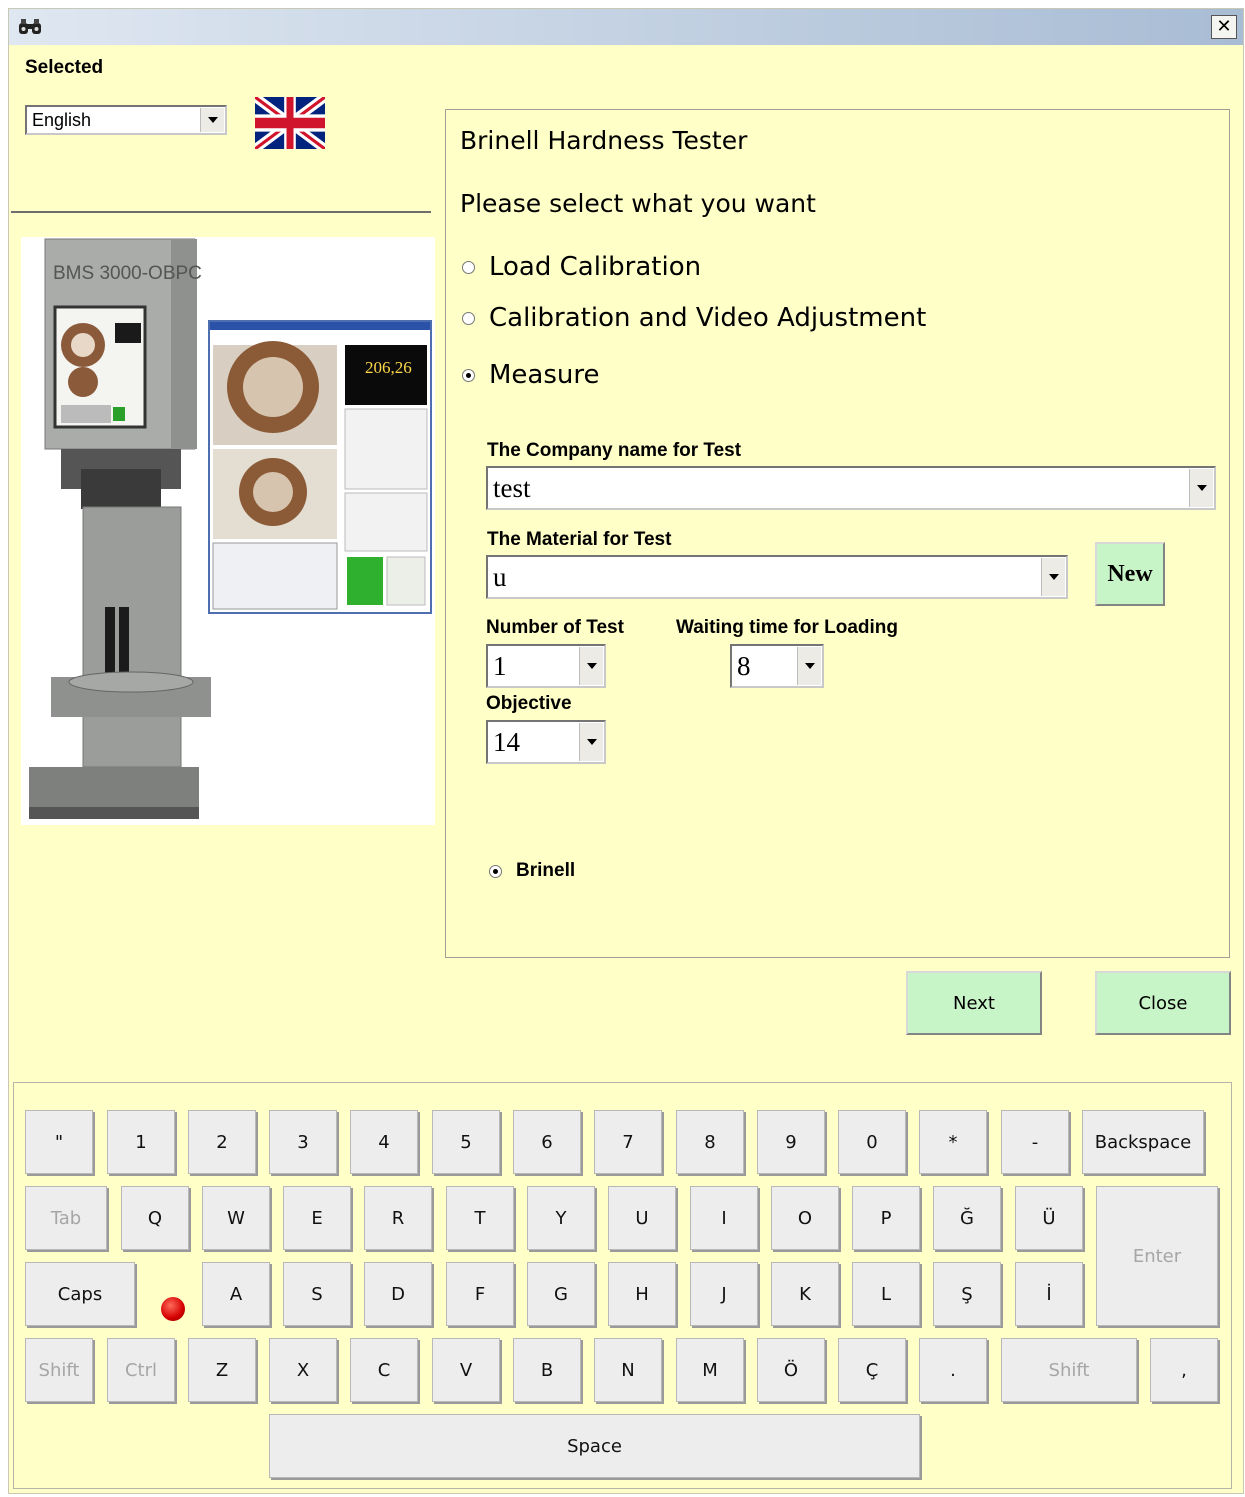 This screenshot has width=1245, height=1497. What do you see at coordinates (872, 1370) in the screenshot?
I see `key-c-cedilla: Ç` at bounding box center [872, 1370].